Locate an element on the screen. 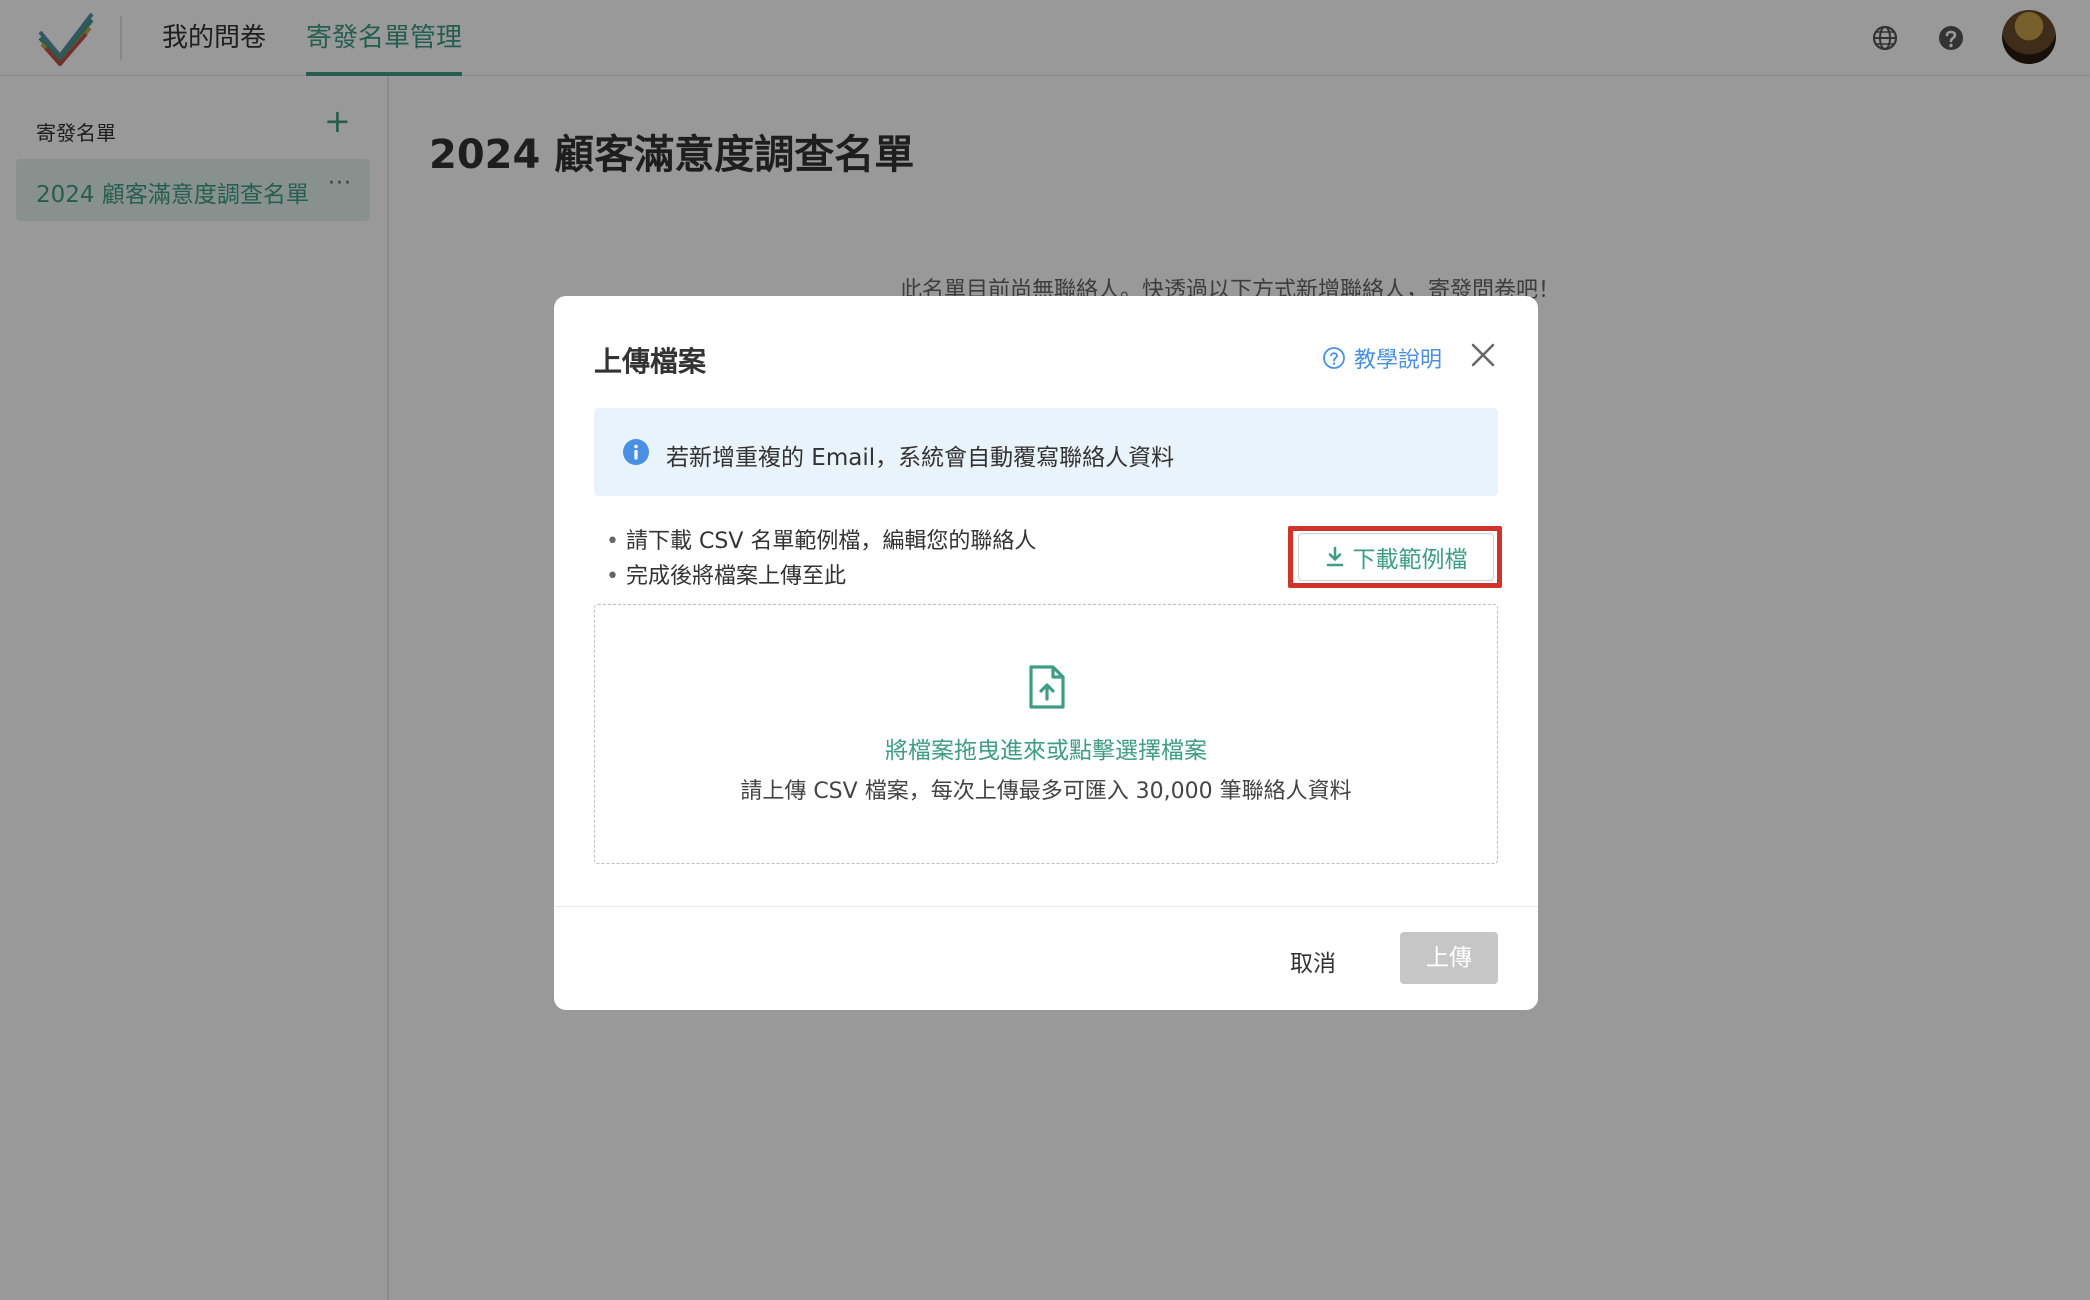  dropzone-sub-text: 請上傳 CSV 檔案，每次上傳最多可匯入 30,000 筆聯絡人資料 is located at coordinates (1046, 791).